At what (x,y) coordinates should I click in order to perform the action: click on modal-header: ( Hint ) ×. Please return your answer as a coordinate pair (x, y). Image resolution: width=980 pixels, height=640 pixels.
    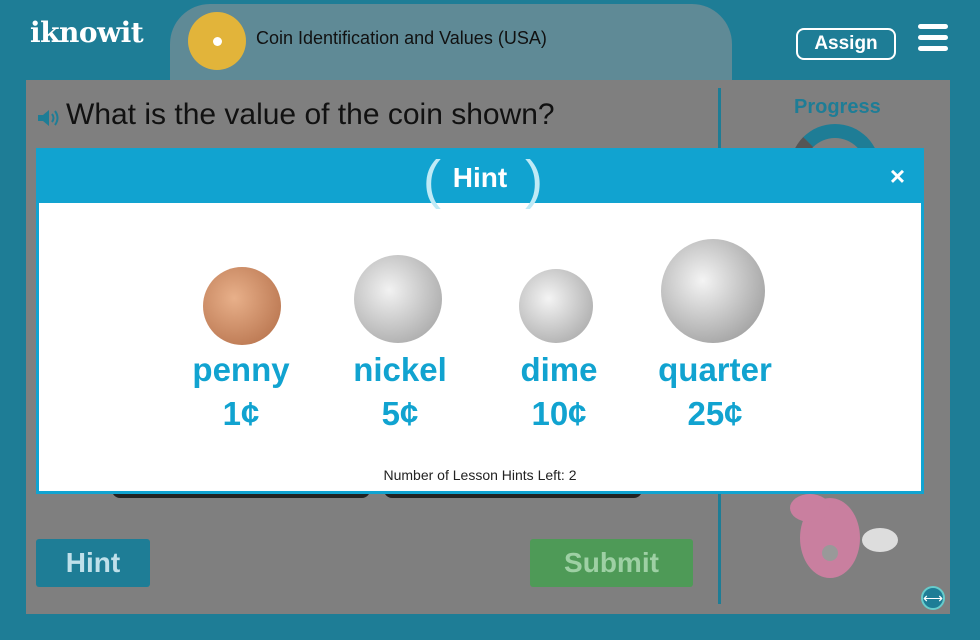
    Looking at the image, I should click on (480, 180).